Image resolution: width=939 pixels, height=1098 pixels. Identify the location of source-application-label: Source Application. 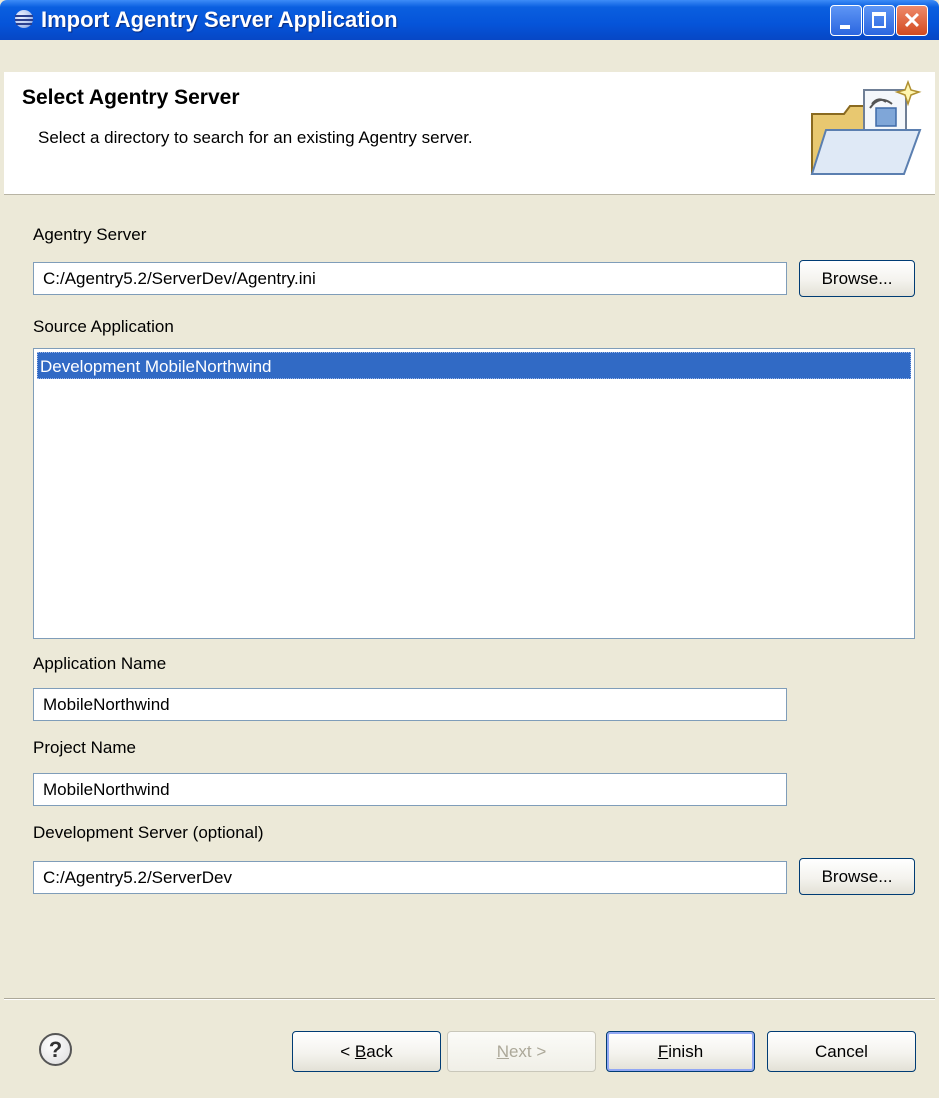
(103, 326).